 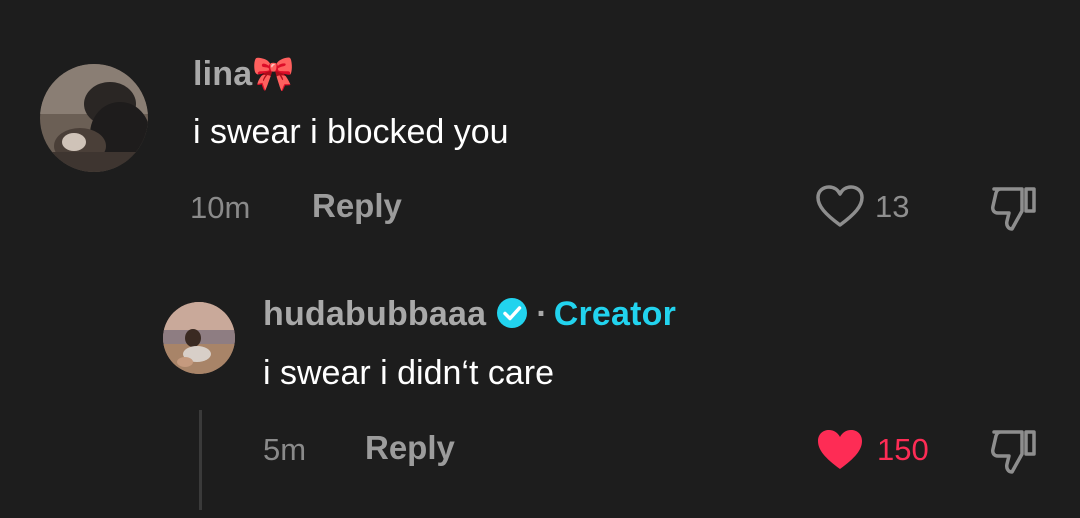 I want to click on heart-outline-icon, so click(x=840, y=207).